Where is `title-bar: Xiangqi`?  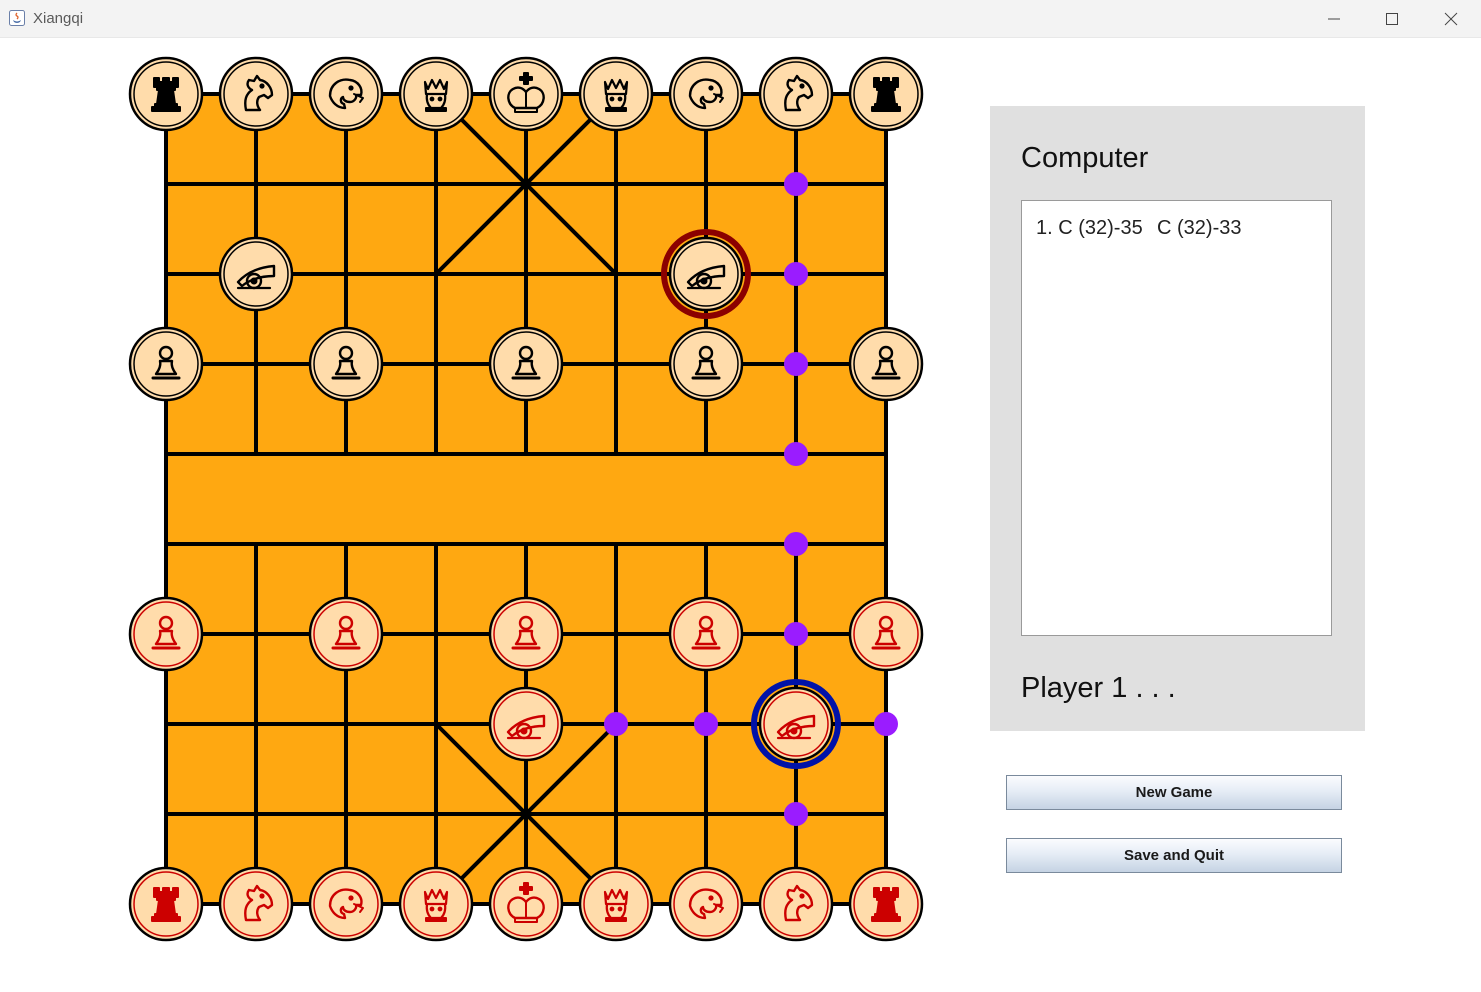 title-bar: Xiangqi is located at coordinates (740, 19).